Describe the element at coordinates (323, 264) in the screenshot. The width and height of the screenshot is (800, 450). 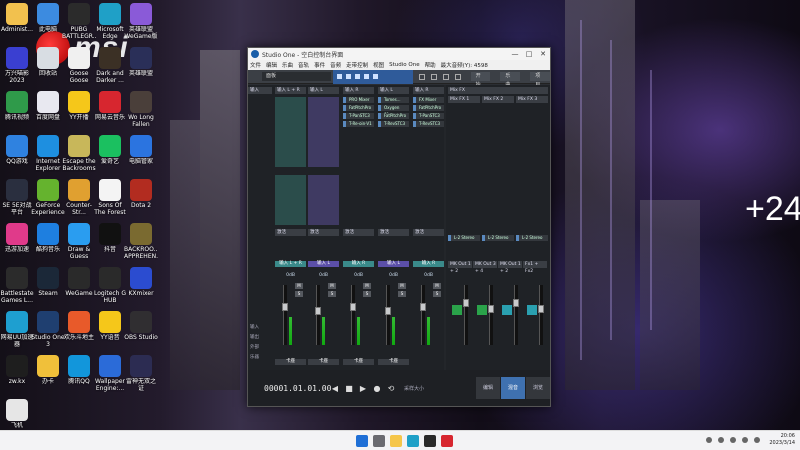
I see `channel-name-tag: 输入 L` at that location.